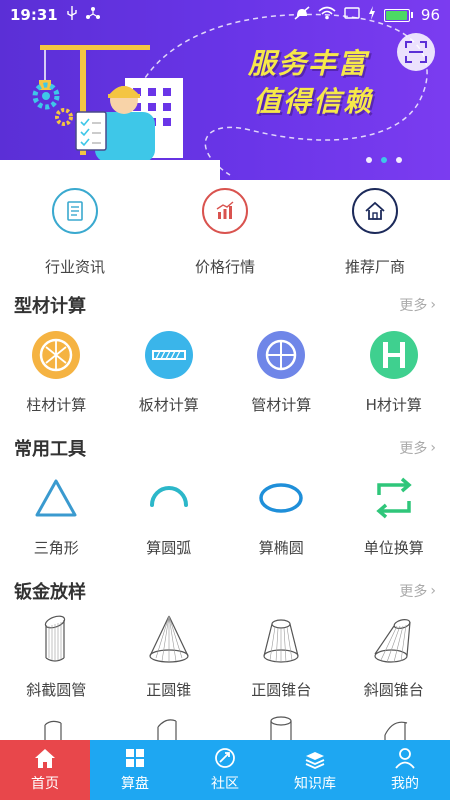 This screenshot has height=800, width=450. What do you see at coordinates (375, 211) in the screenshot?
I see `house-icon` at bounding box center [375, 211].